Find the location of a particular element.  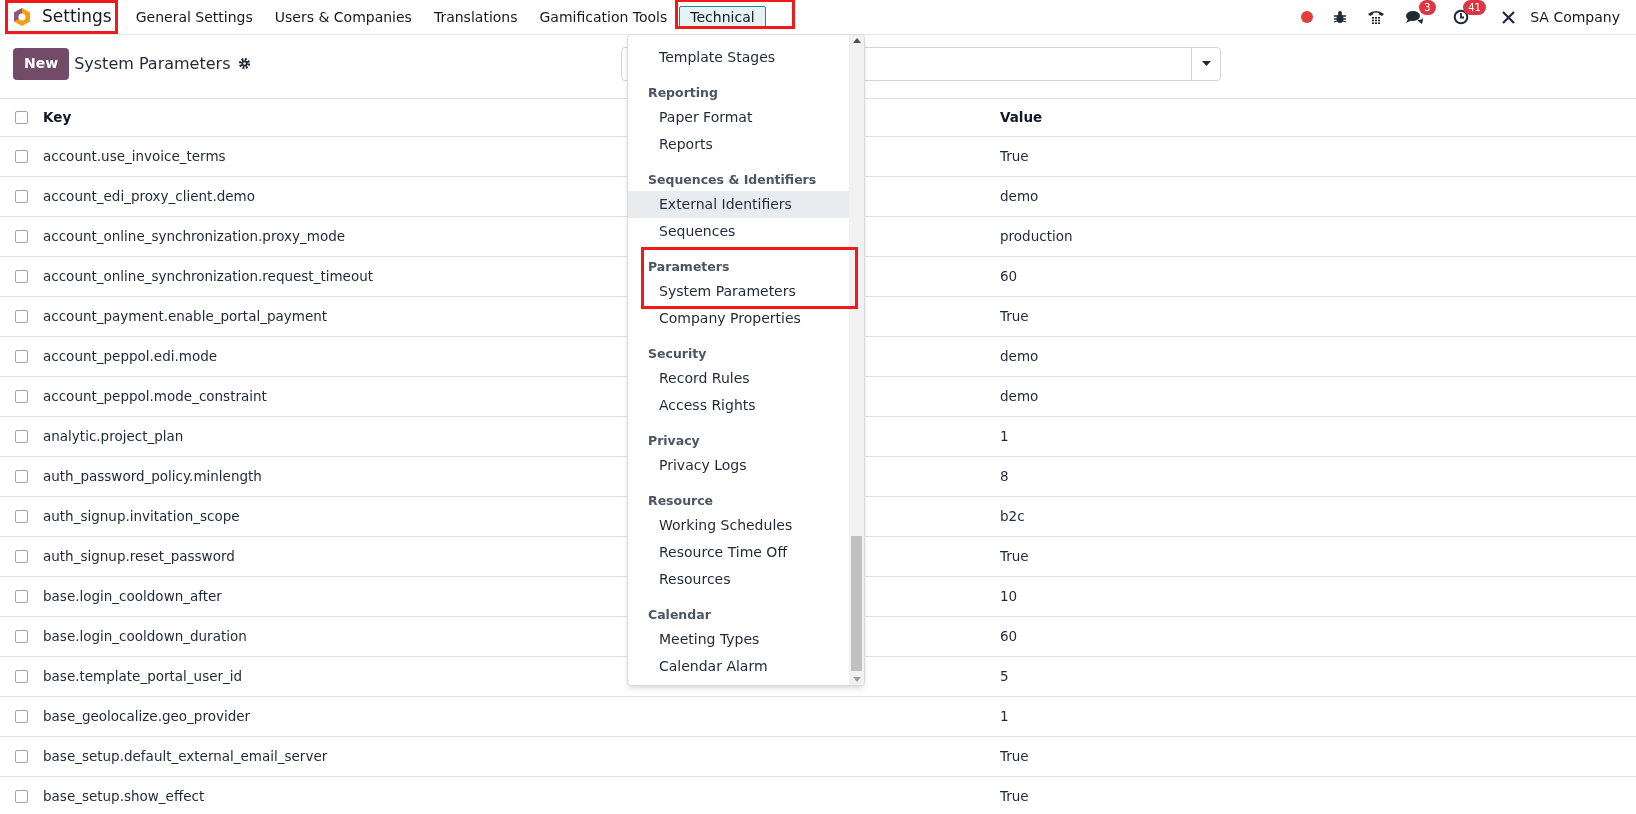

table-cell: account_edi_proxy_client.demo is located at coordinates (149, 196).